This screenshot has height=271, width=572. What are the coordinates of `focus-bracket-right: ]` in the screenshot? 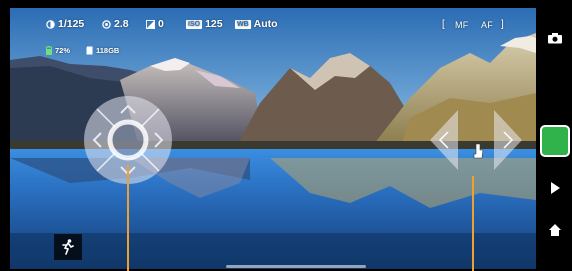 It's located at (503, 24).